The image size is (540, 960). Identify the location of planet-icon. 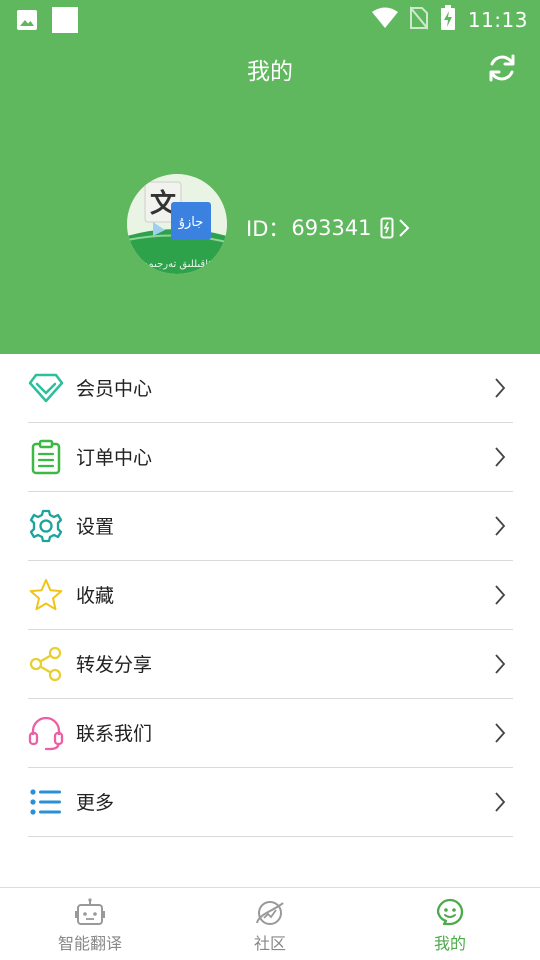
(270, 913).